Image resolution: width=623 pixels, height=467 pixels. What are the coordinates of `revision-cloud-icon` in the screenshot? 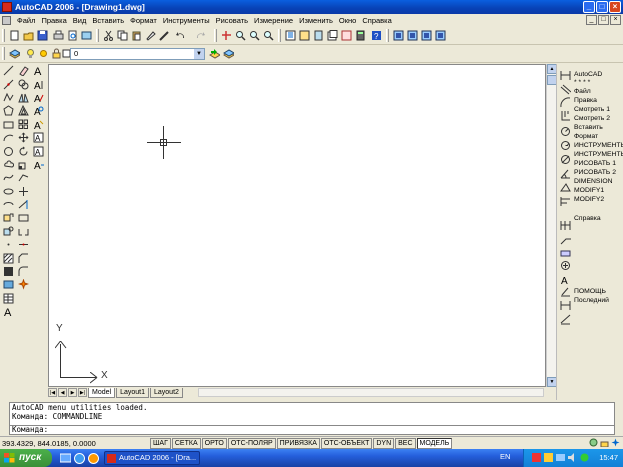 It's located at (8, 164).